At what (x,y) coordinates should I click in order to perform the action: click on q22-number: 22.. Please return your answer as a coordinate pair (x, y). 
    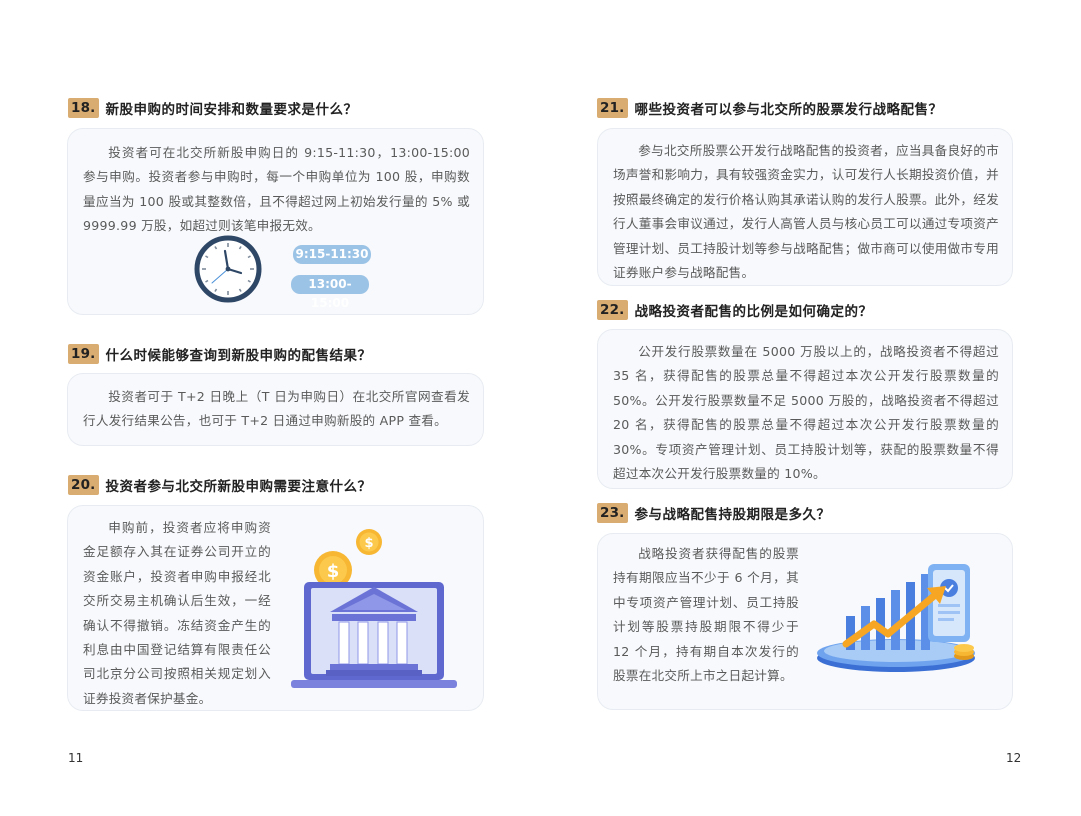
    Looking at the image, I should click on (612, 310).